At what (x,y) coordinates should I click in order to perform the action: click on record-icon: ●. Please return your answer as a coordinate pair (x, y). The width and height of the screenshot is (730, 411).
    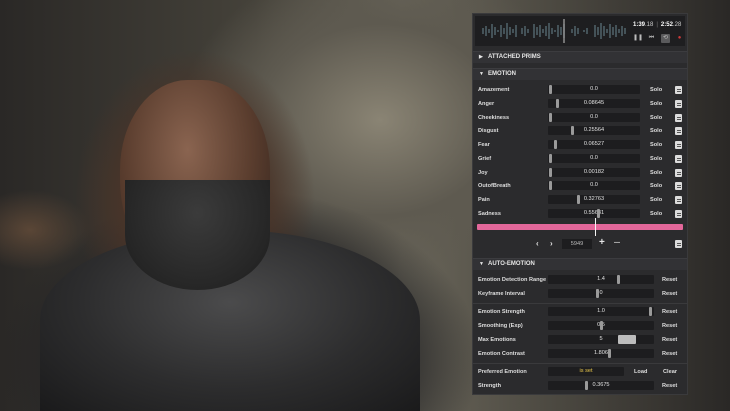
    Looking at the image, I should click on (679, 38).